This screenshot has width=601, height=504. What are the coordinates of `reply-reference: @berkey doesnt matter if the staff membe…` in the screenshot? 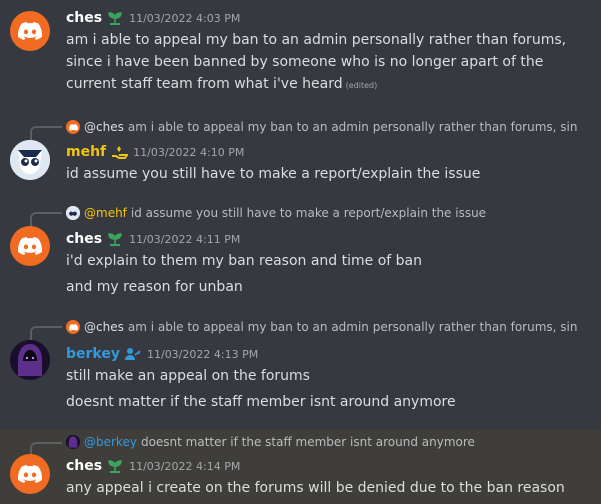 It's located at (331, 442).